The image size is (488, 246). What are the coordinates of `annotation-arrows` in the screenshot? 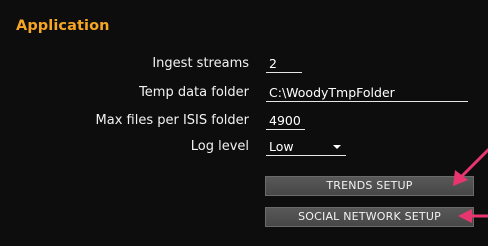 It's located at (470, 185).